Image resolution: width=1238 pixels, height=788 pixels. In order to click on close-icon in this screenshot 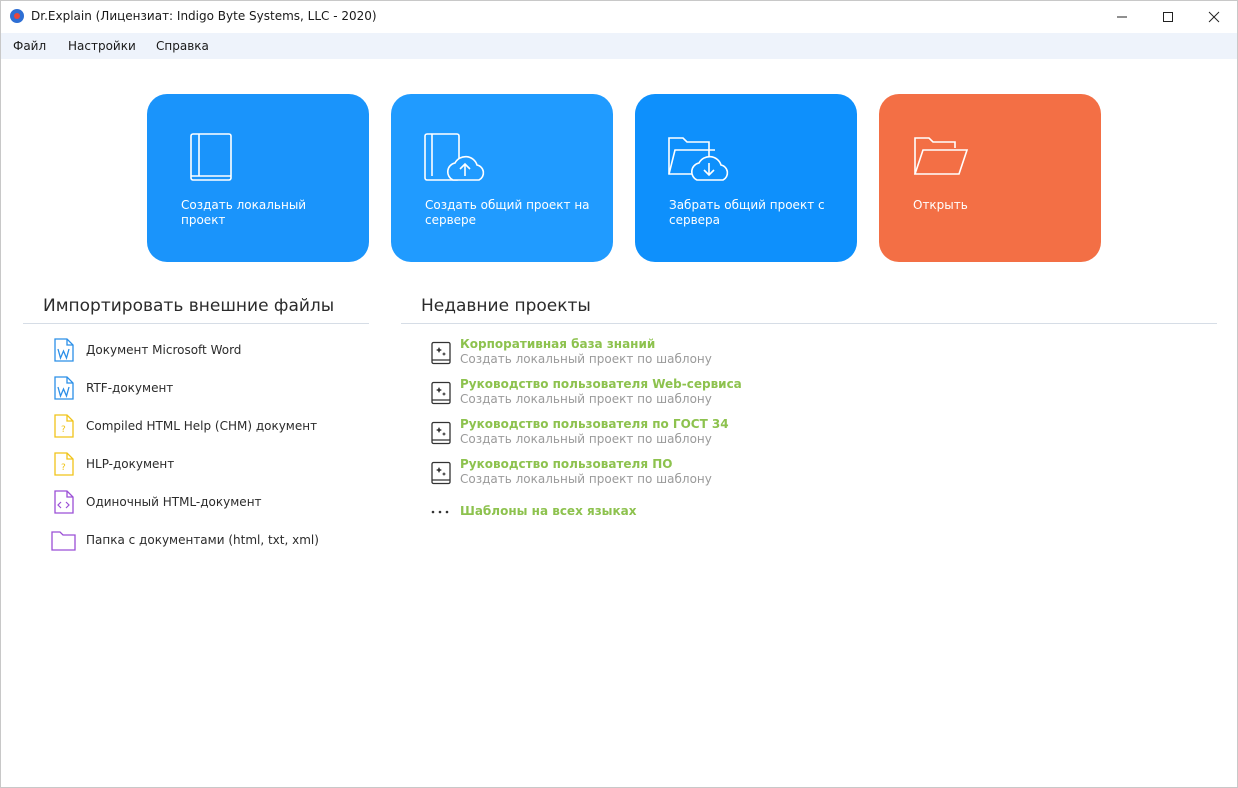, I will do `click(1214, 17)`.